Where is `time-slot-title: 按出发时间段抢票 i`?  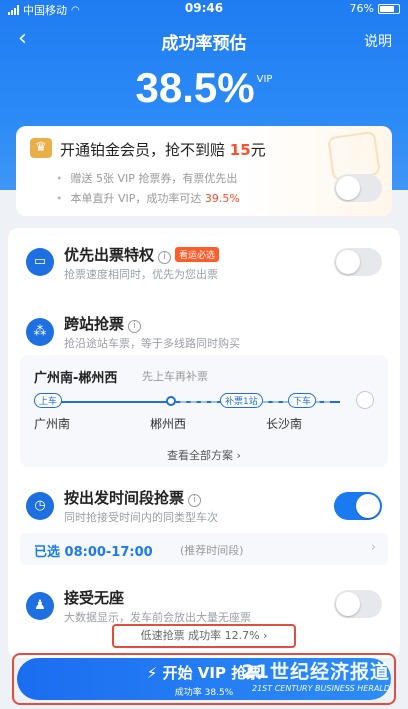
time-slot-title: 按出发时间段抢票 i is located at coordinates (133, 497).